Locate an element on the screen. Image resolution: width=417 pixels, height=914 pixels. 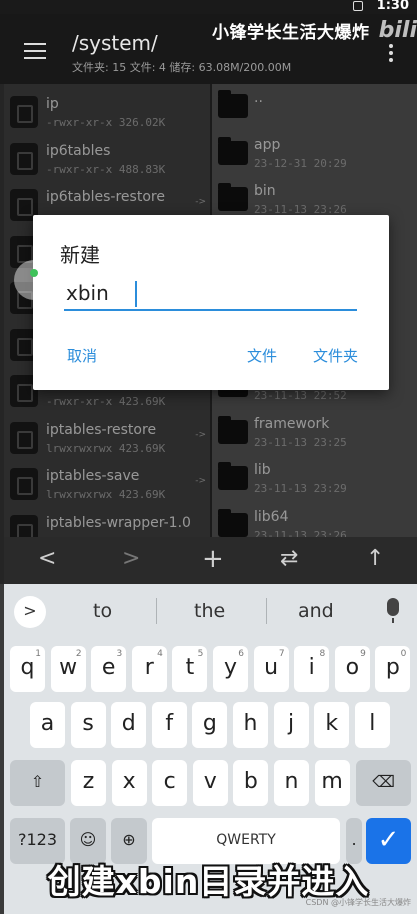
key-label: t is located at coordinates (190, 667).